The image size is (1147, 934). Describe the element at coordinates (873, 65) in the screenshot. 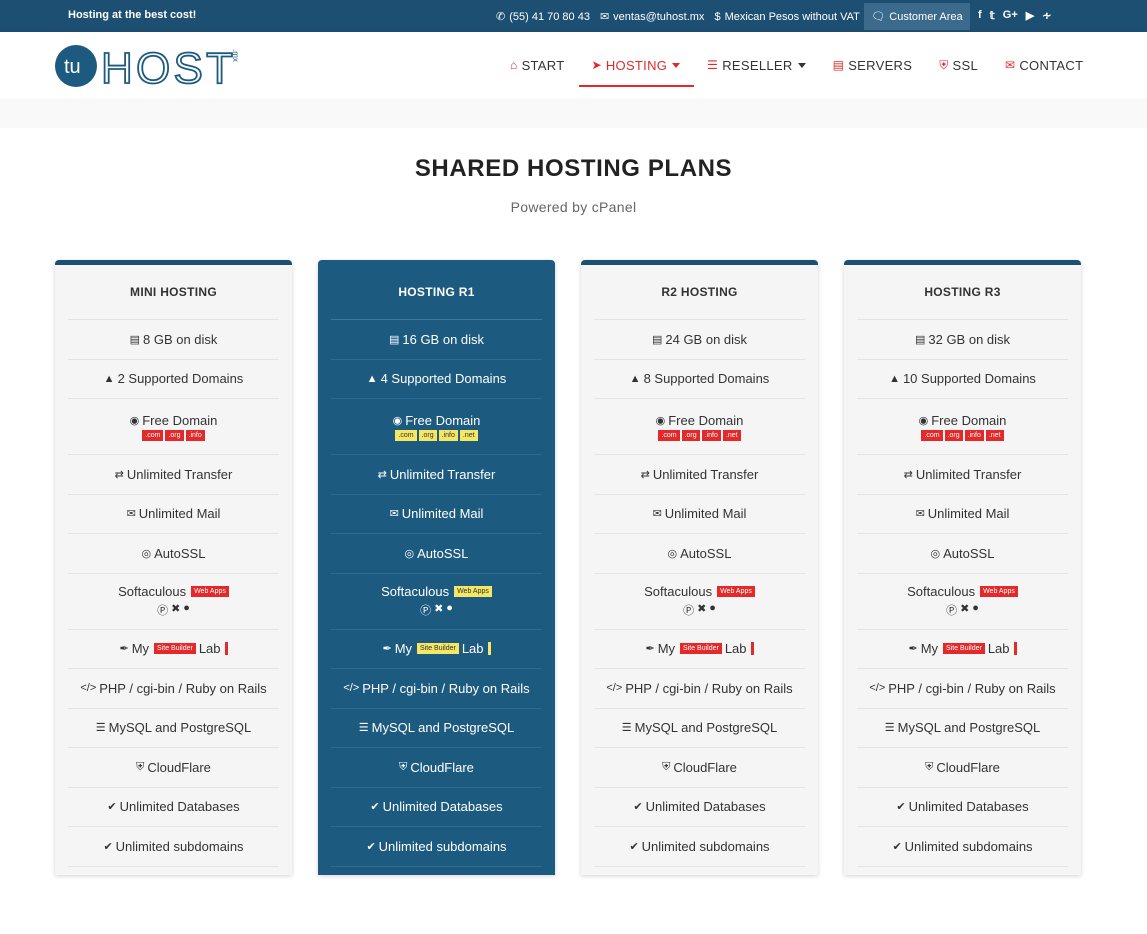

I see `nav-servers: ▤ SERVERS` at that location.